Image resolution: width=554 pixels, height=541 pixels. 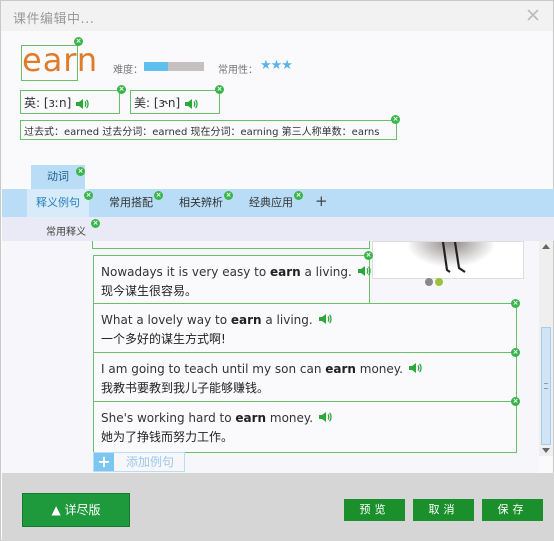 What do you see at coordinates (439, 282) in the screenshot?
I see `pager-dot-active` at bounding box center [439, 282].